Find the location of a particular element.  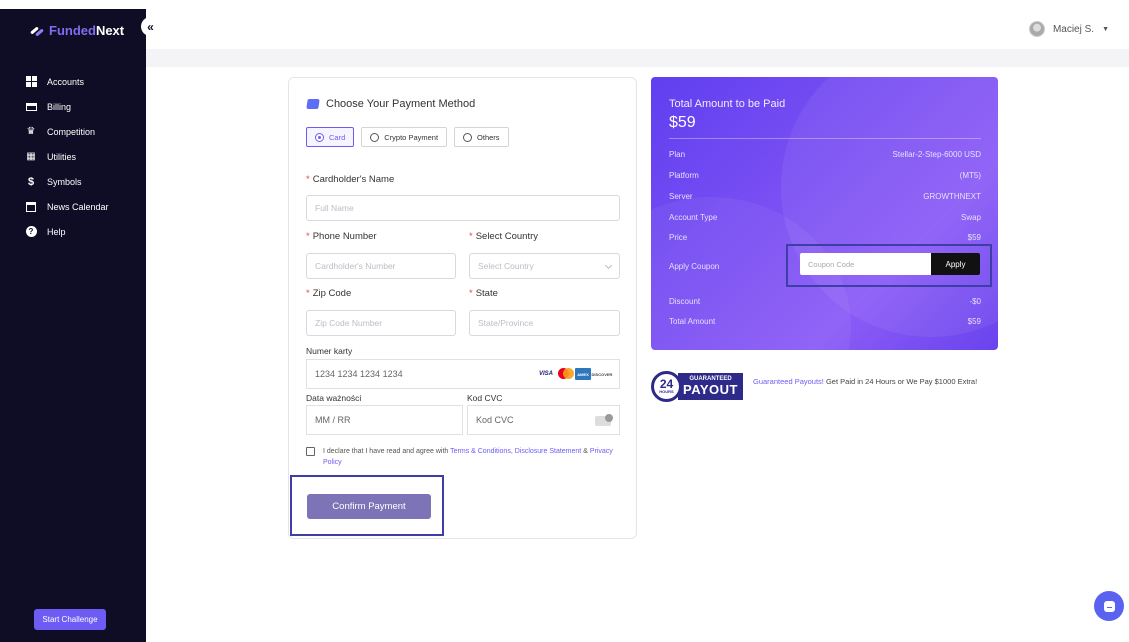

summary-row-total: Total Amount $59 is located at coordinates (825, 321).